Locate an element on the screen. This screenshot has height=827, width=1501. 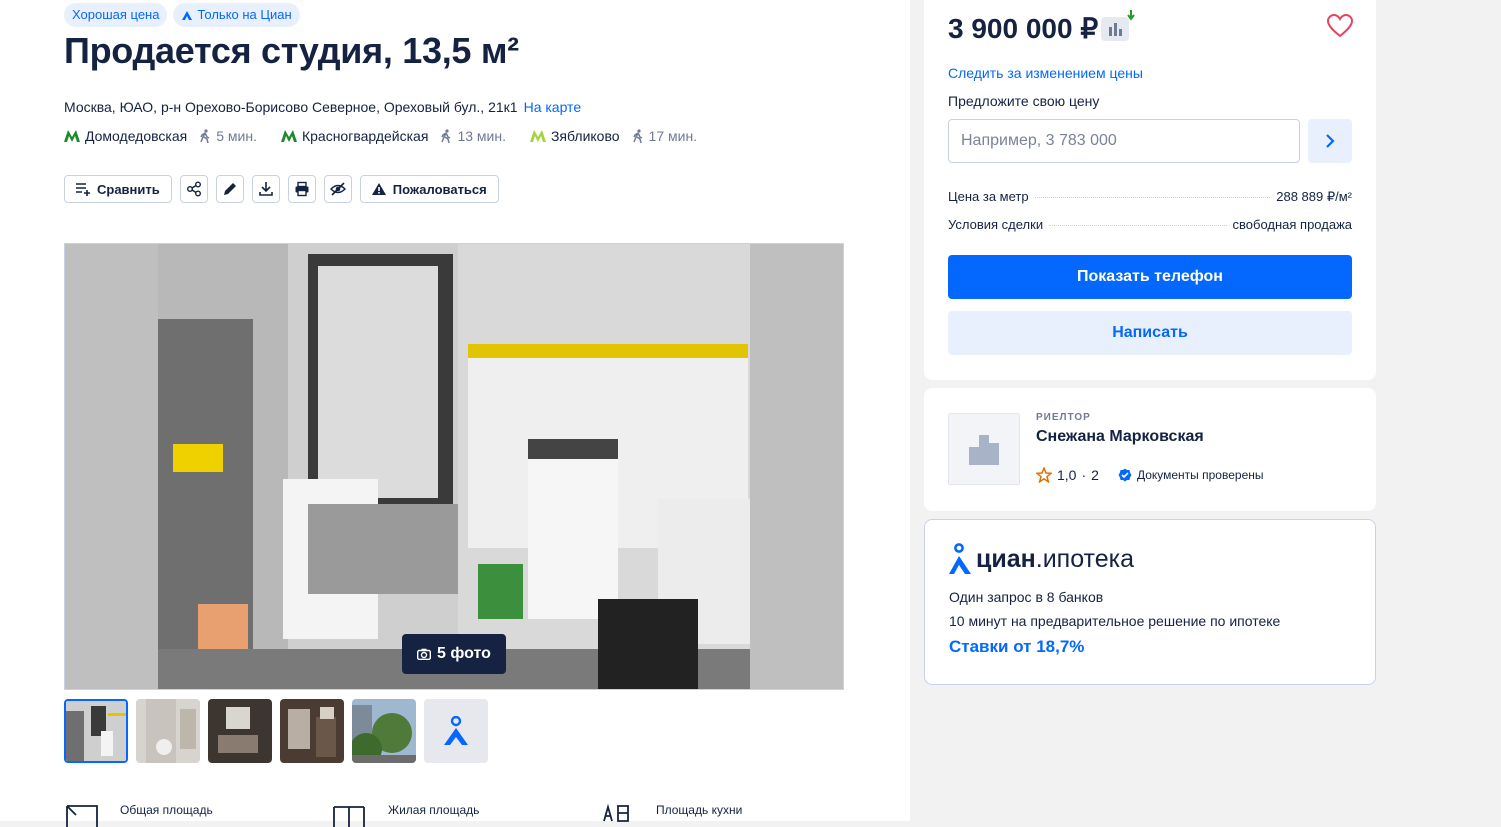
hide-button is located at coordinates (337, 189).